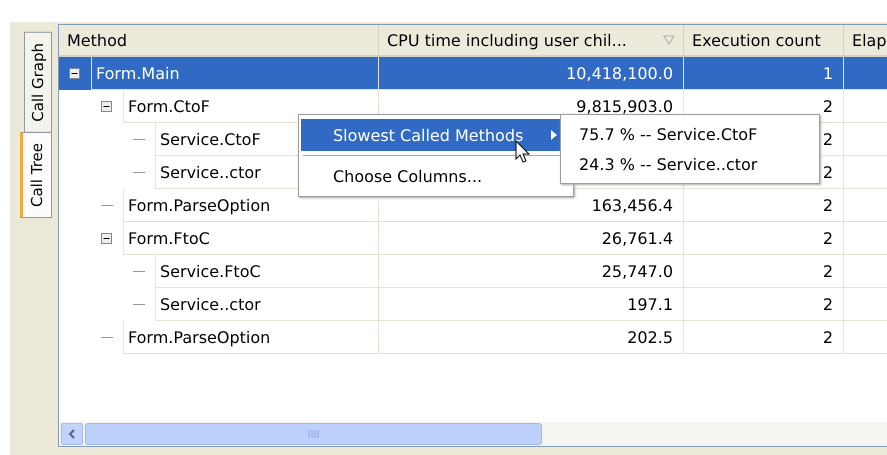 The width and height of the screenshot is (887, 455). Describe the element at coordinates (72, 434) in the screenshot. I see `scroll-left-button` at that location.